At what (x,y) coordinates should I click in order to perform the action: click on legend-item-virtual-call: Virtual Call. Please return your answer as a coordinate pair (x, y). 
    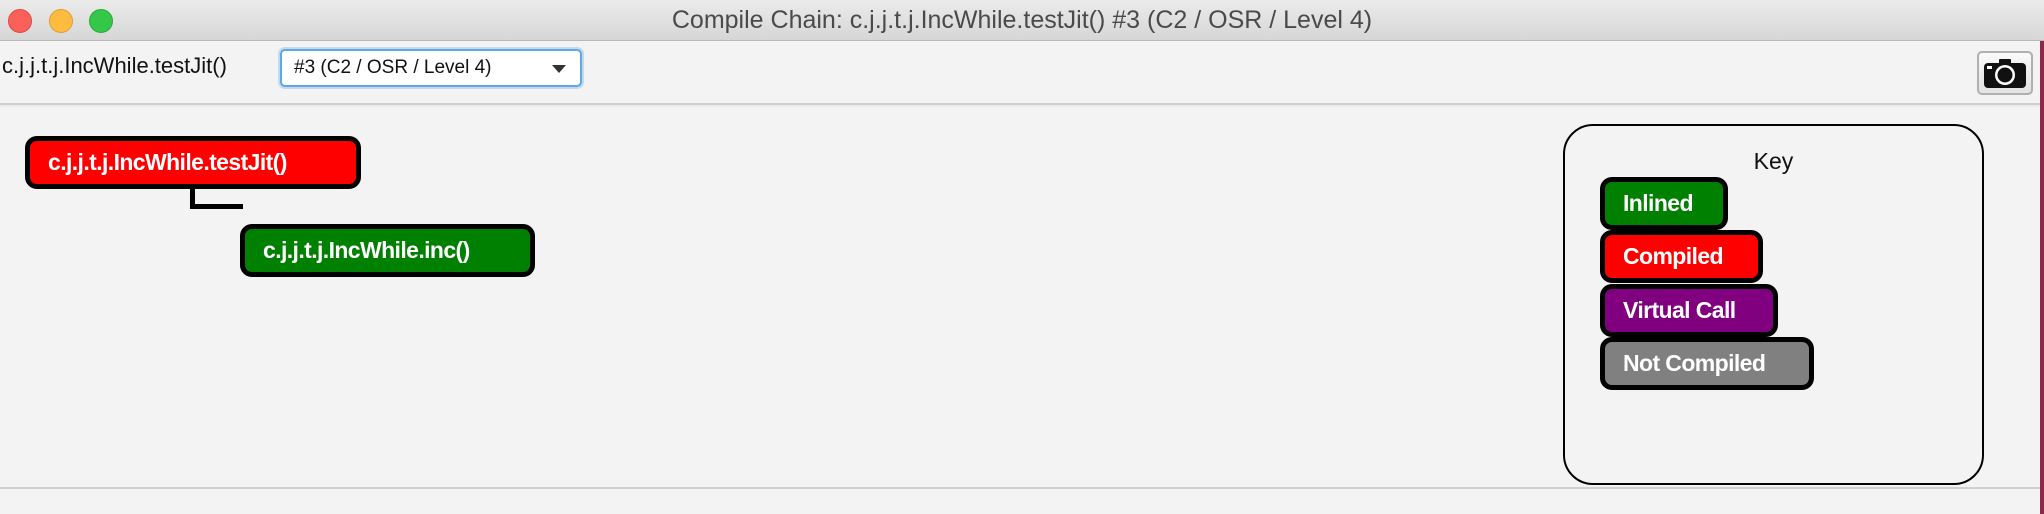
    Looking at the image, I should click on (1689, 310).